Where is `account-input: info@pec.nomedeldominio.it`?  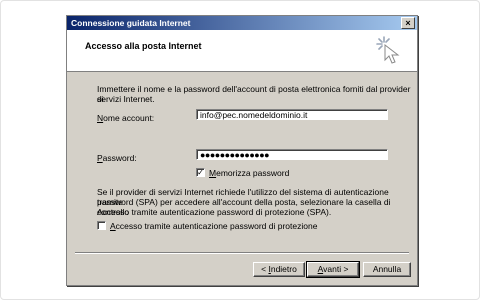
account-input: info@pec.nomedeldominio.it is located at coordinates (292, 114).